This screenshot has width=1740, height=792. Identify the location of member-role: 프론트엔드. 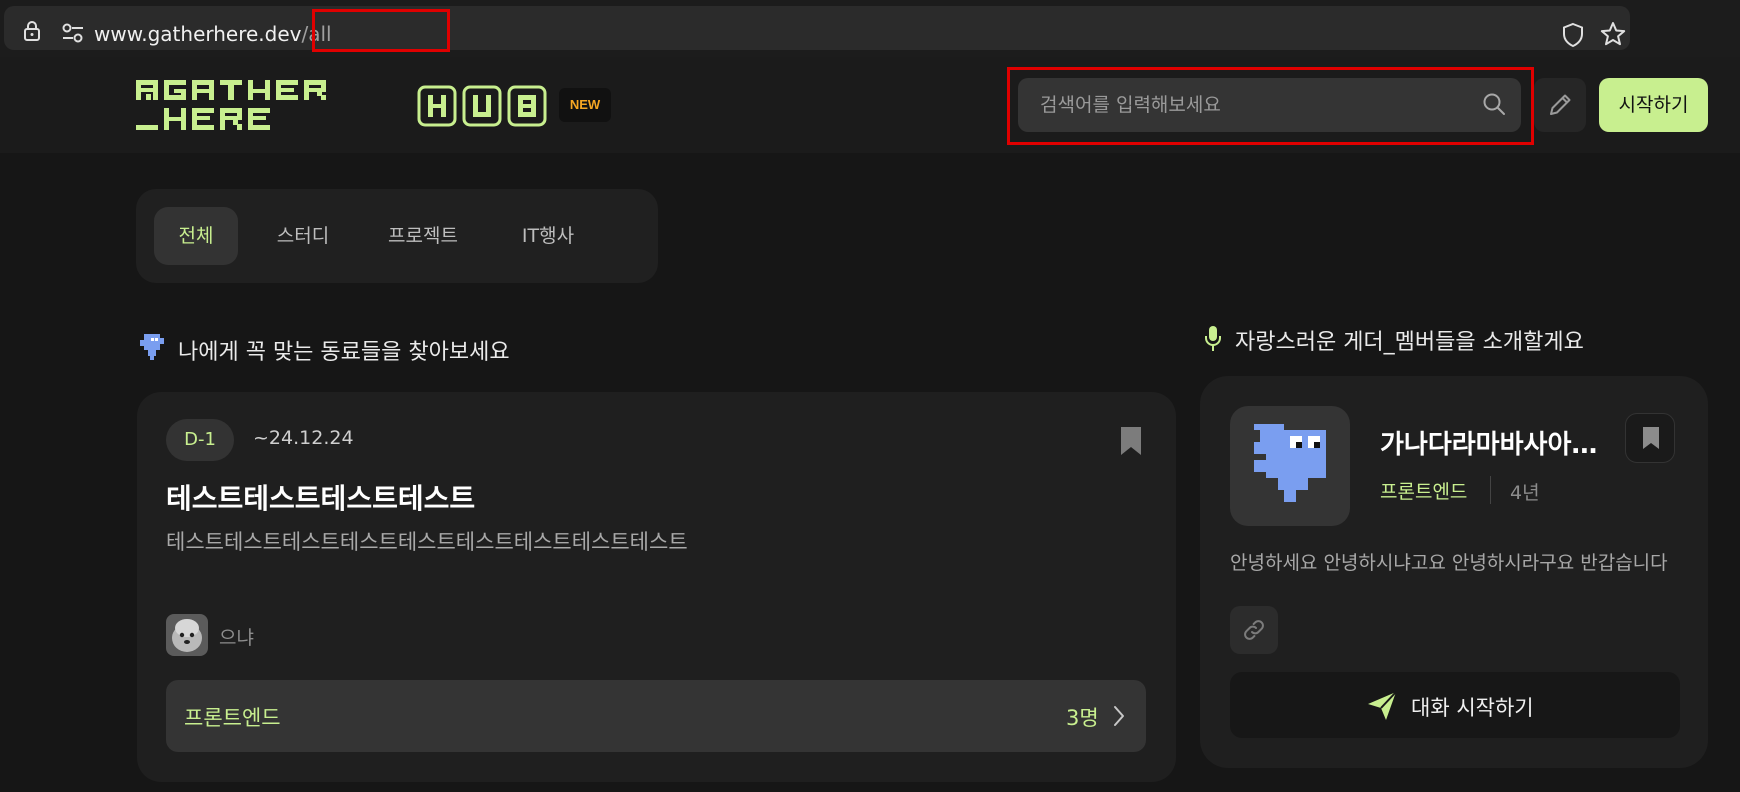
(1424, 492).